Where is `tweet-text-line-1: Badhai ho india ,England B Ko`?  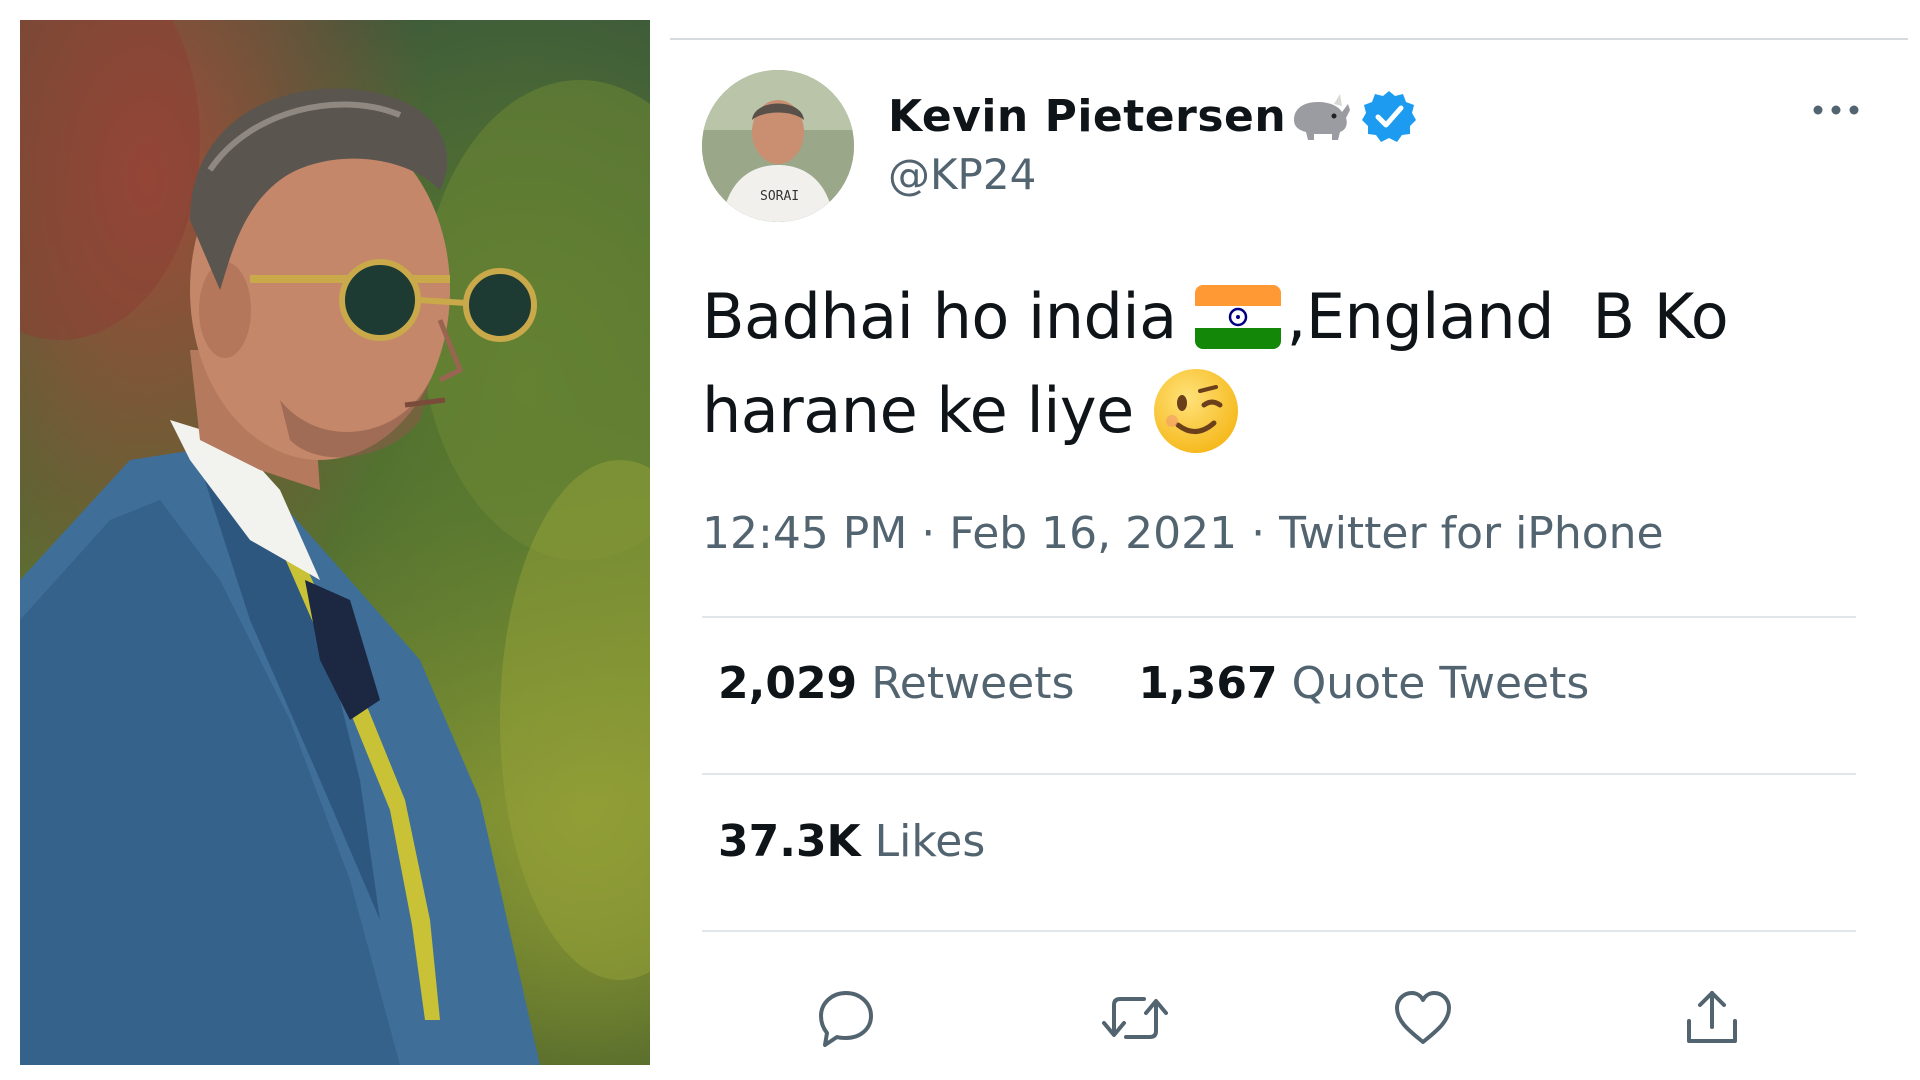
tweet-text-line-1: Badhai ho india ,England B Ko is located at coordinates (1292, 317).